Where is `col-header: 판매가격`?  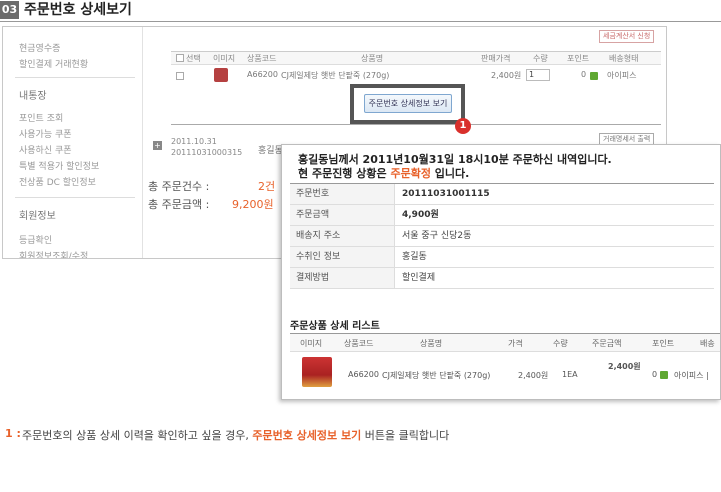
col-header: 판매가격 is located at coordinates (496, 58).